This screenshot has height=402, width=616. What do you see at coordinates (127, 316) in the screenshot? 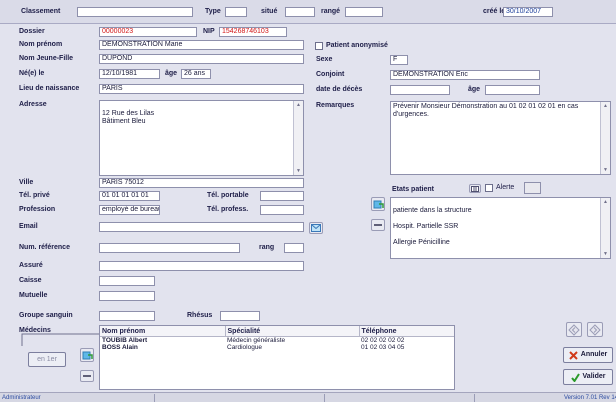
I see `groupe-sanguin-field` at bounding box center [127, 316].